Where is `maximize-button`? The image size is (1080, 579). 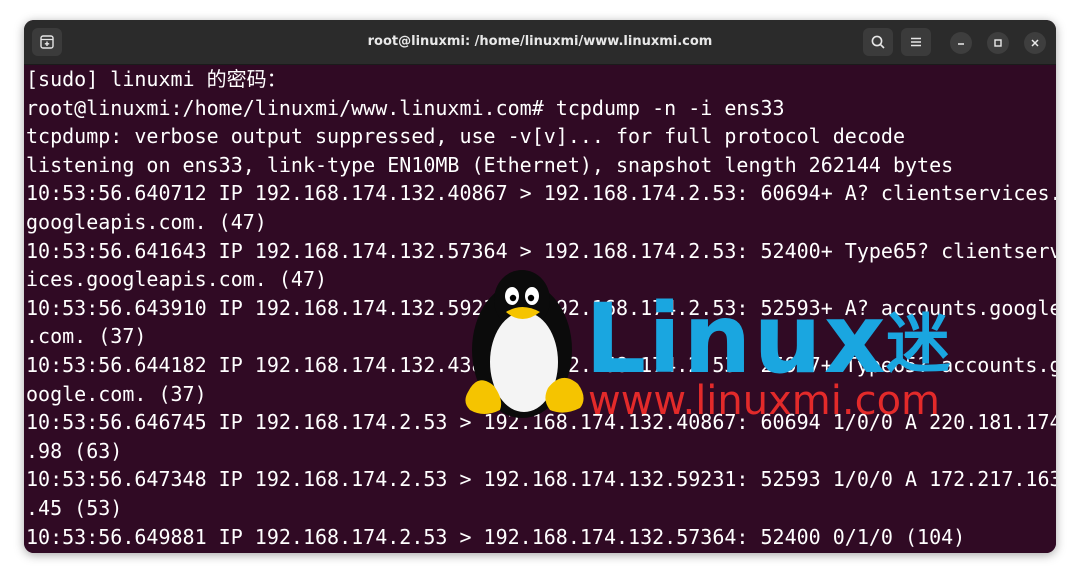 maximize-button is located at coordinates (998, 43).